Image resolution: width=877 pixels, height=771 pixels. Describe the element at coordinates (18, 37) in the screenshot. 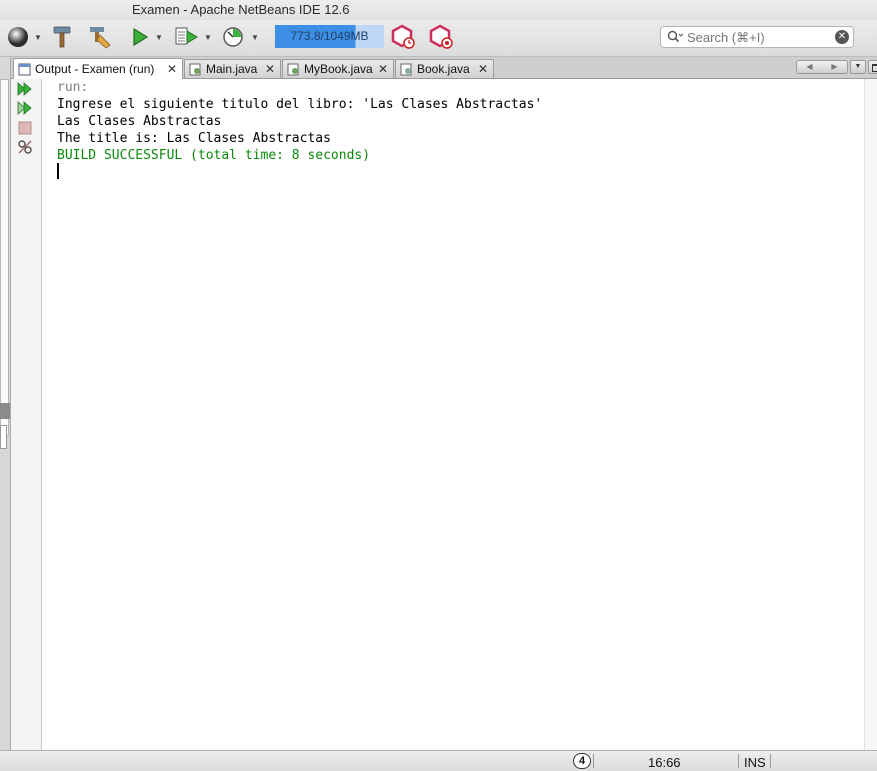

I see `globe-icon` at that location.